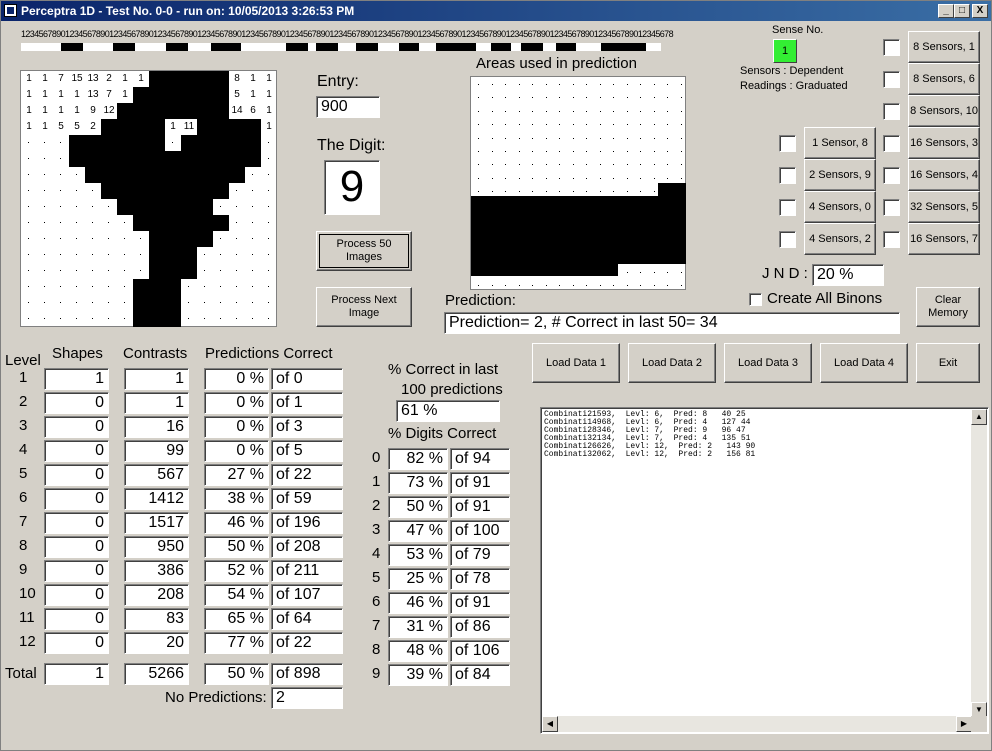  I want to click on level-contrasts-field: 16, so click(156, 427).